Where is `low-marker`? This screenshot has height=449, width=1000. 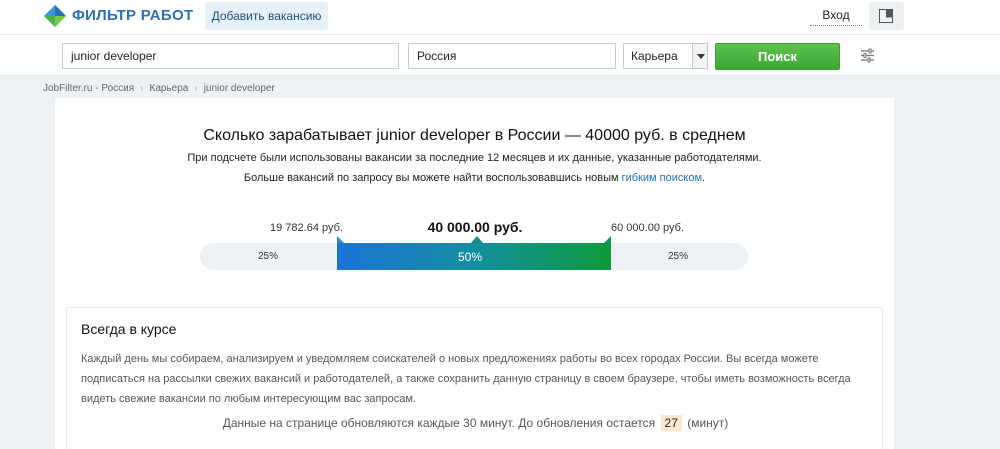
low-marker is located at coordinates (340, 239).